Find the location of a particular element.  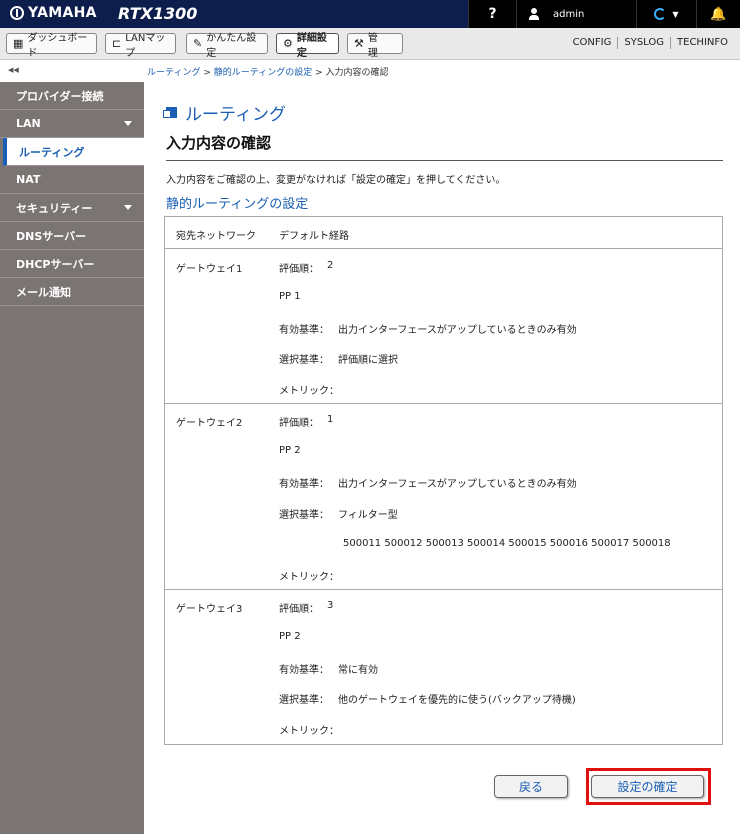

sidebar-item-label: セキュリティー is located at coordinates (54, 208).